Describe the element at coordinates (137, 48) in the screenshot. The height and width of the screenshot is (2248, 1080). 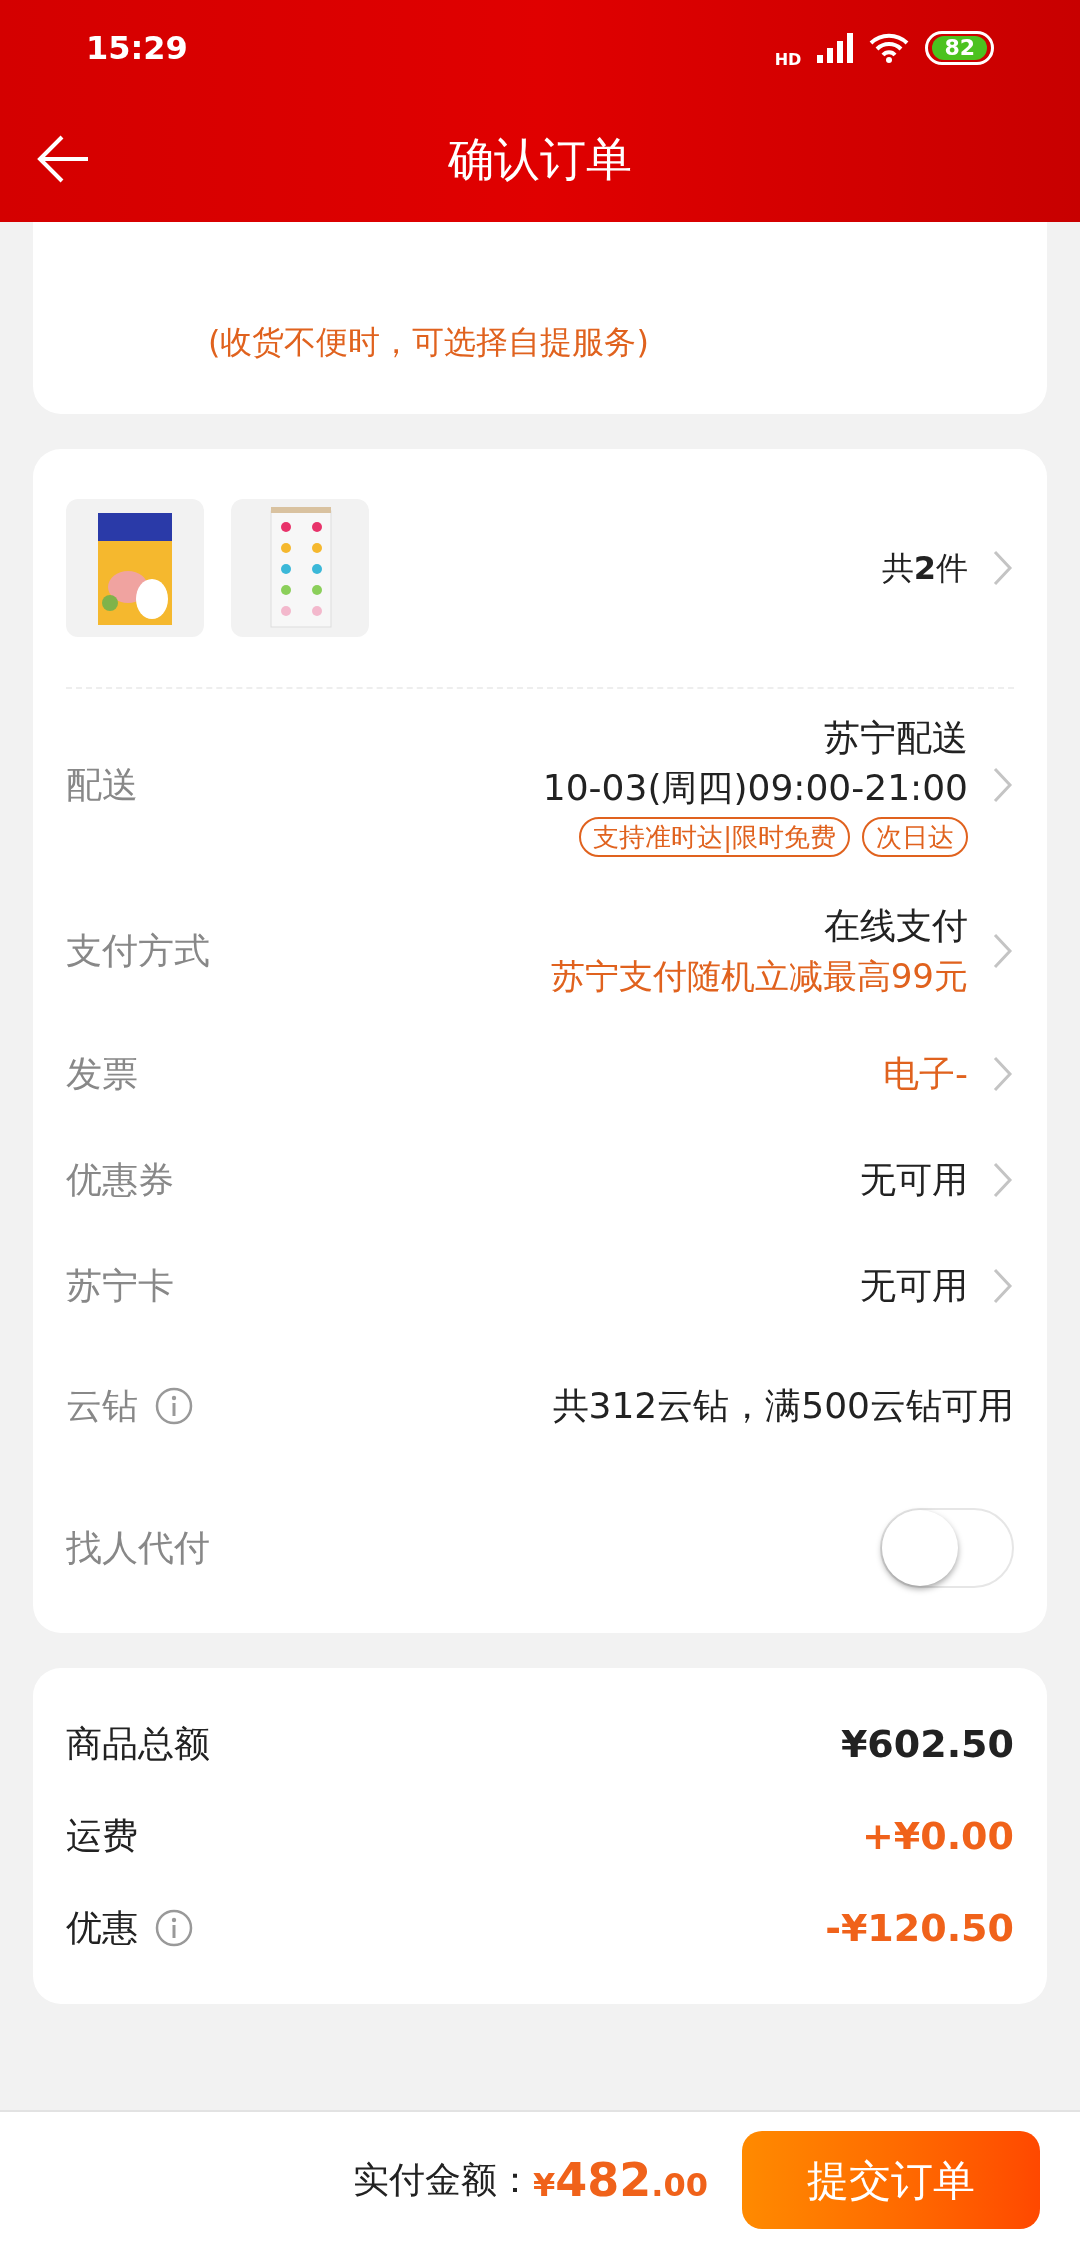
I see `status-time: 15:29` at that location.